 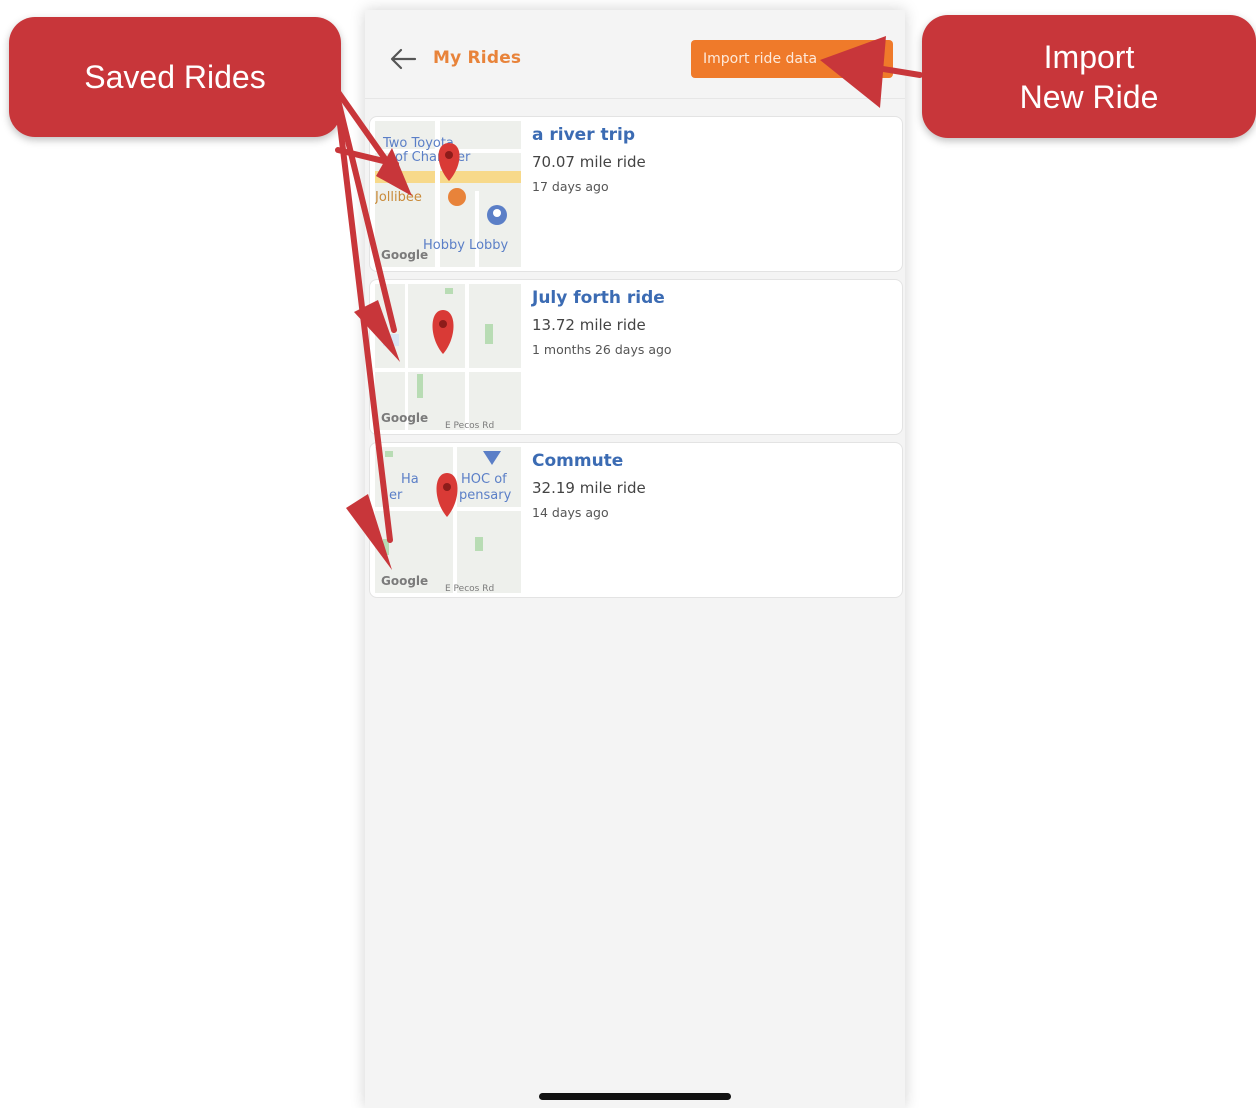 I want to click on import-new-ride-callout: Import New Ride, so click(x=1089, y=76).